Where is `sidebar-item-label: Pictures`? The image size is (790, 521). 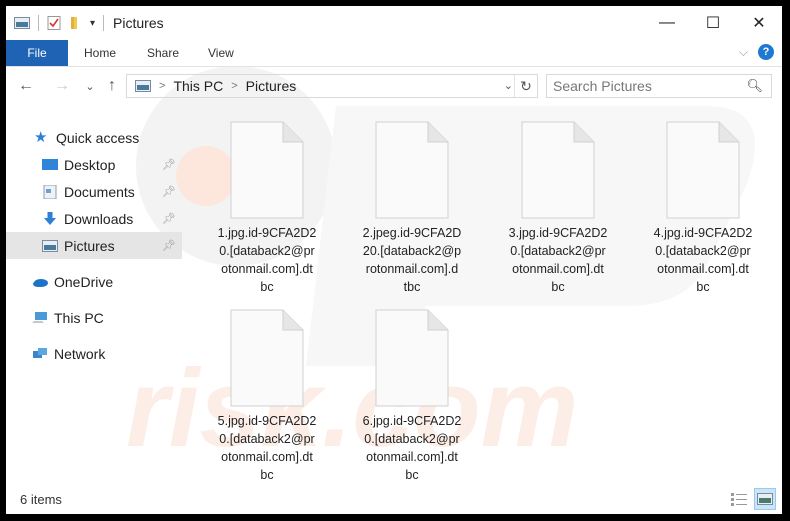
sidebar-item-label: Pictures is located at coordinates (89, 245).